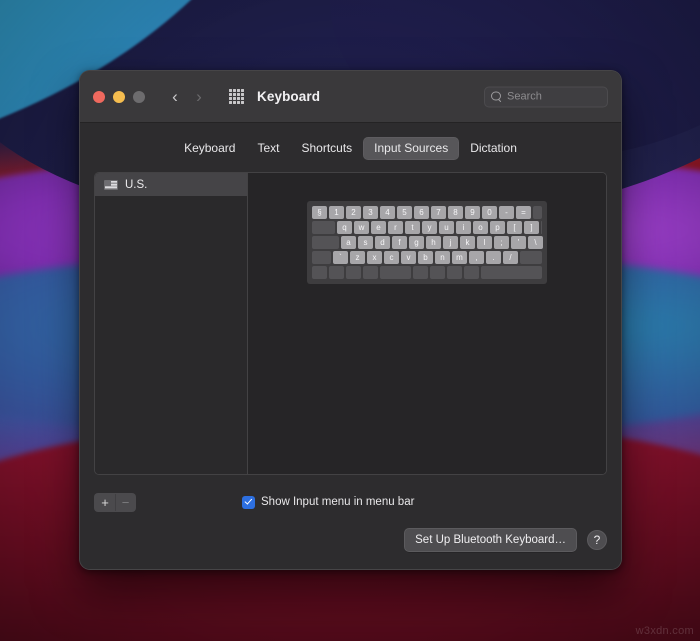  What do you see at coordinates (319, 212) in the screenshot?
I see `keyboard-key: §` at bounding box center [319, 212].